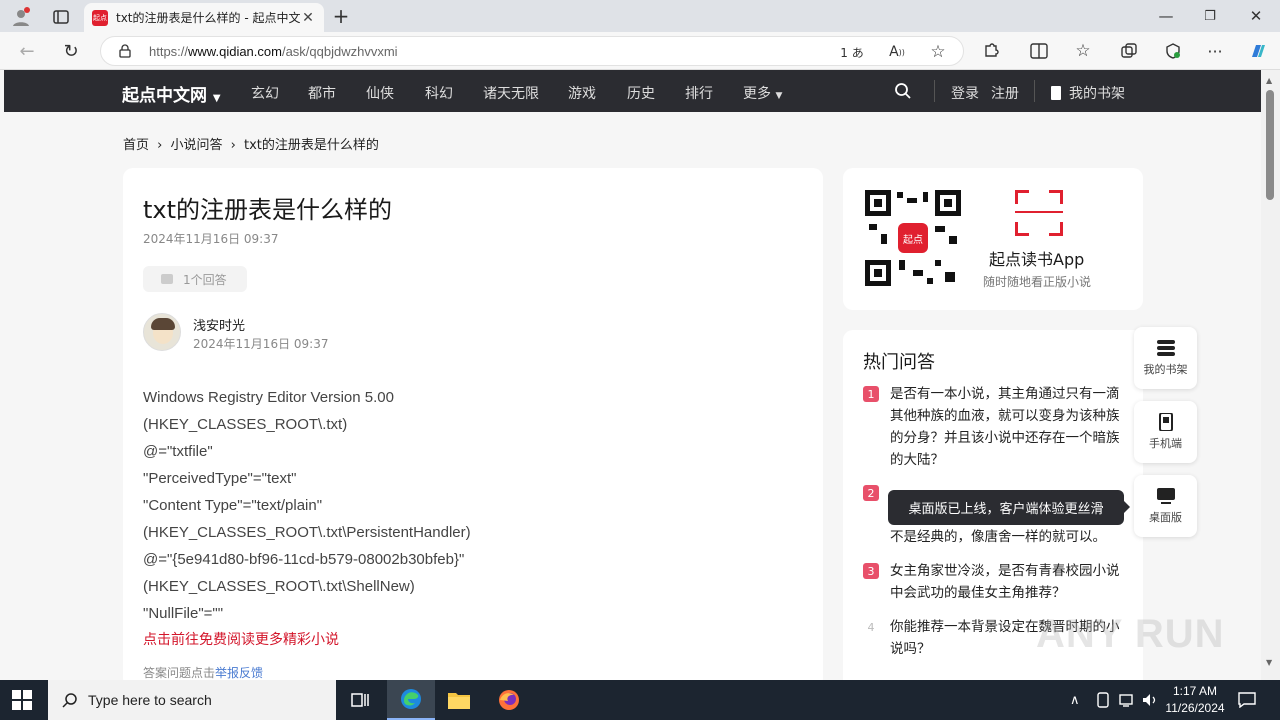  Describe the element at coordinates (125, 51) in the screenshot. I see `lock-icon` at that location.